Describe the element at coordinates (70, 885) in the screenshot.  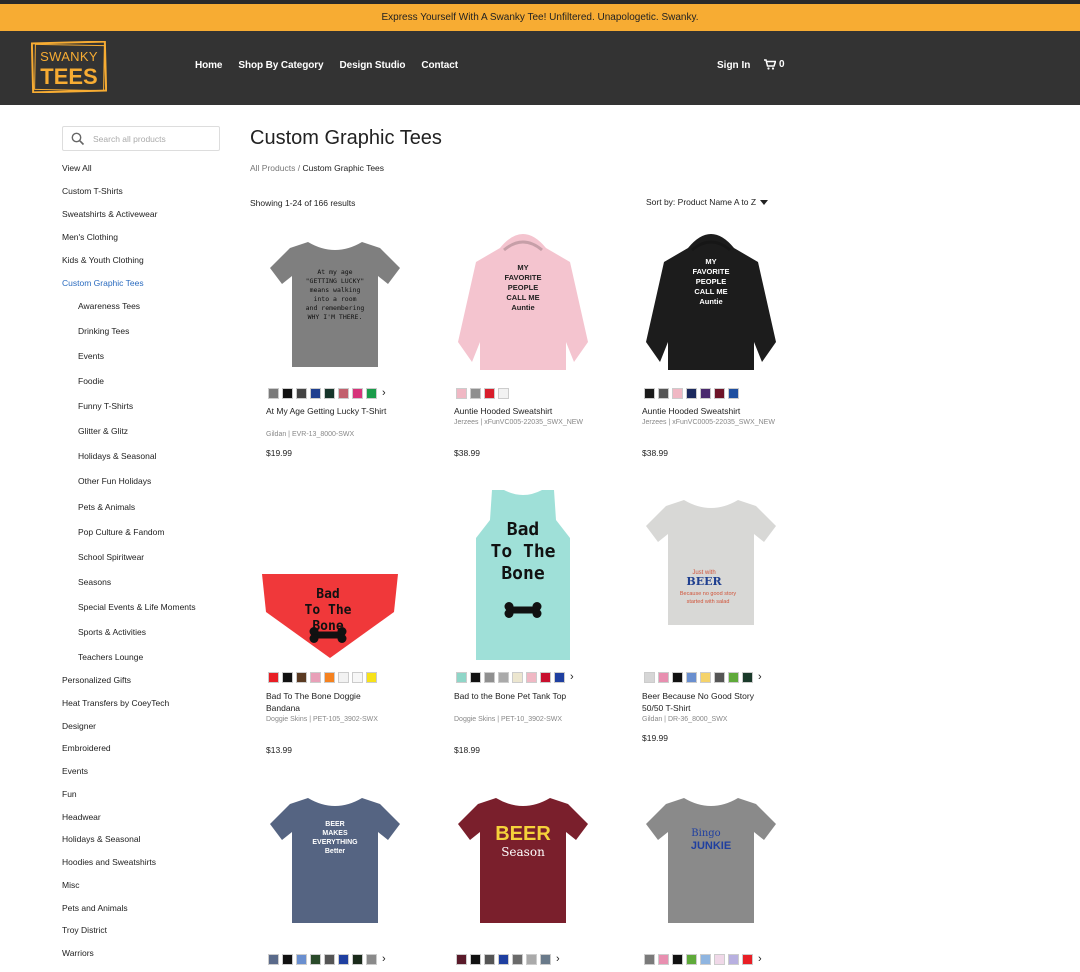
I see `sidebar-item-misc: Misc` at that location.